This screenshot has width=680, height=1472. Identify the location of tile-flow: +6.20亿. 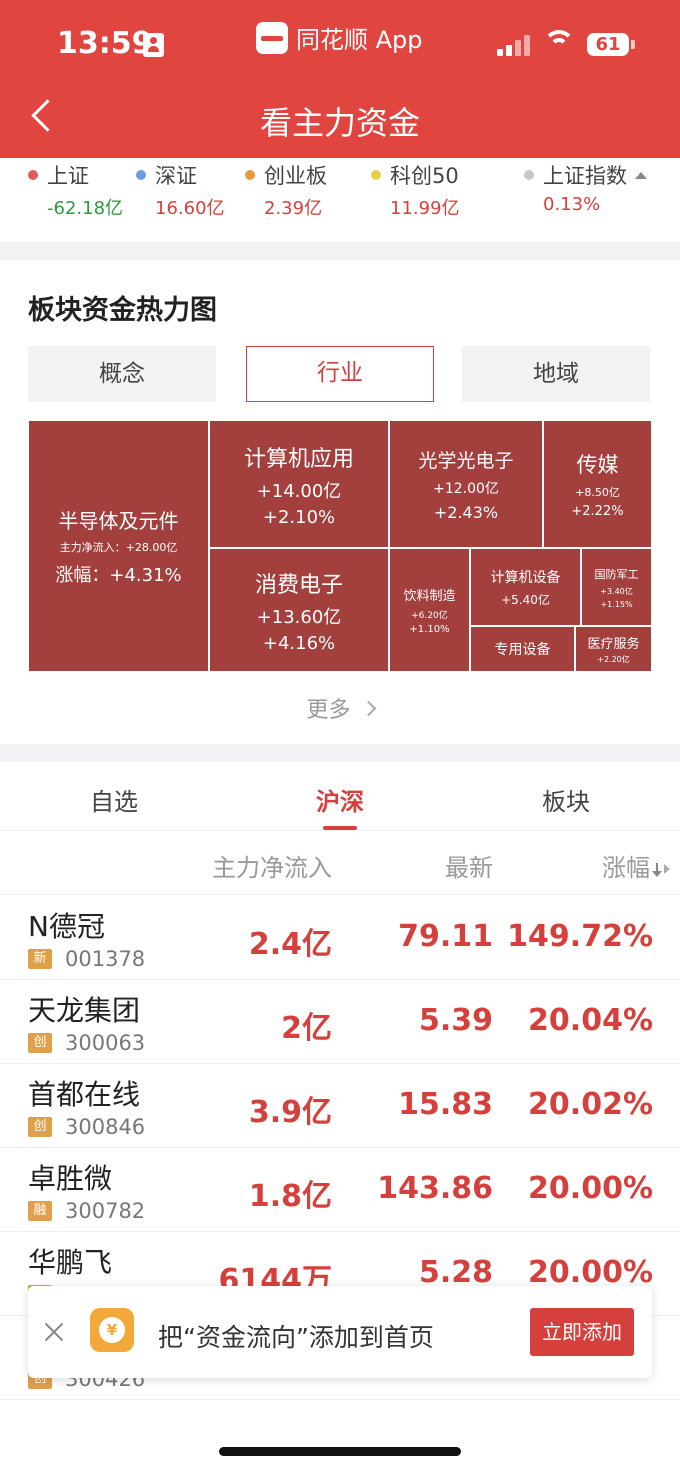
(429, 616).